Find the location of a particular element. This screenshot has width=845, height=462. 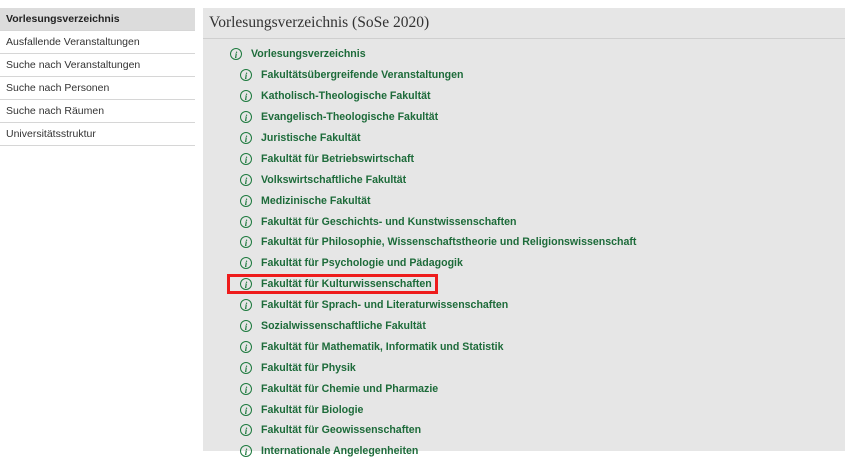

sidebar-item-suche-raeume: Suche nach Räumen is located at coordinates (97, 111).